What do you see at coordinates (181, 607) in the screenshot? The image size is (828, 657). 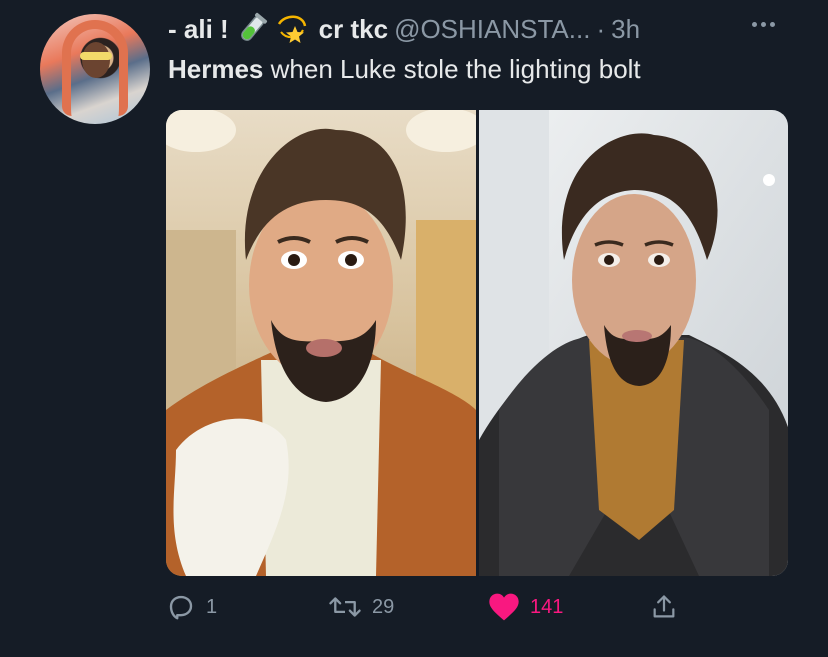 I see `reply-icon` at bounding box center [181, 607].